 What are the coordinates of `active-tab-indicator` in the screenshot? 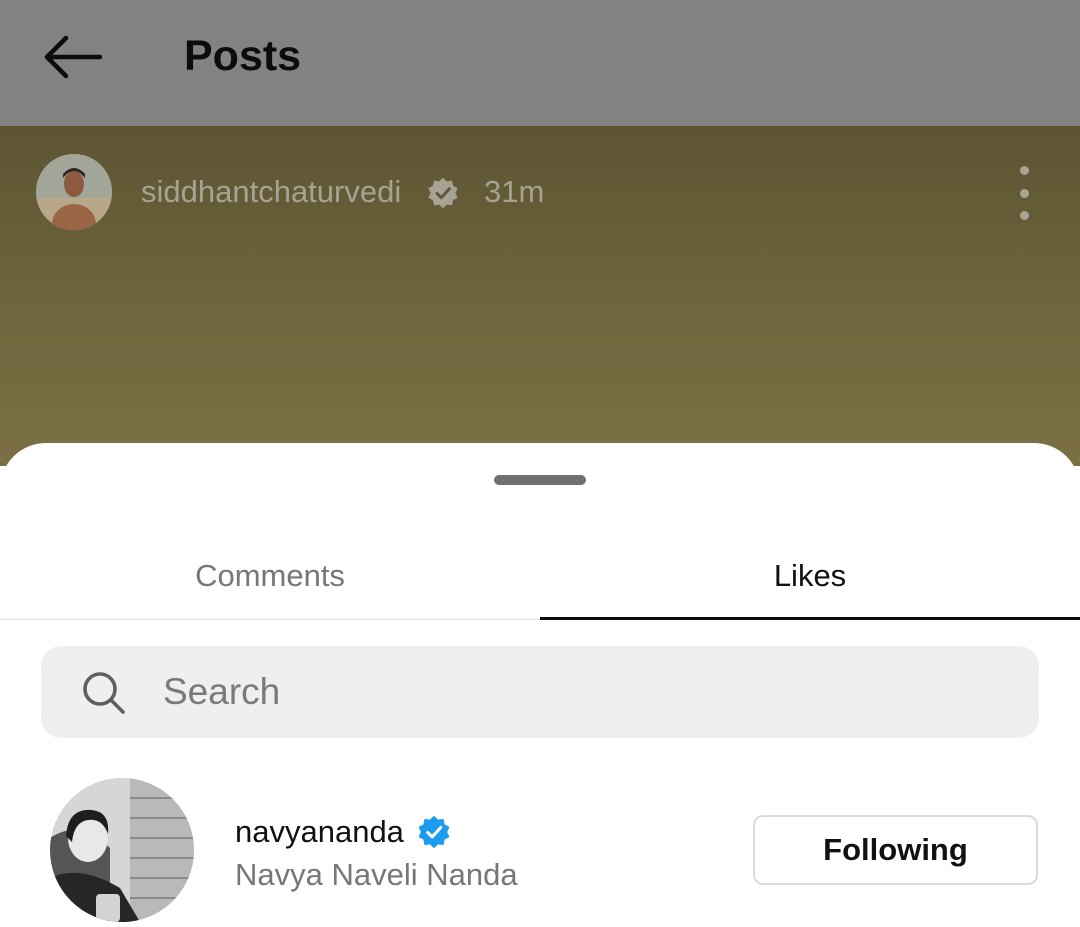 It's located at (810, 618).